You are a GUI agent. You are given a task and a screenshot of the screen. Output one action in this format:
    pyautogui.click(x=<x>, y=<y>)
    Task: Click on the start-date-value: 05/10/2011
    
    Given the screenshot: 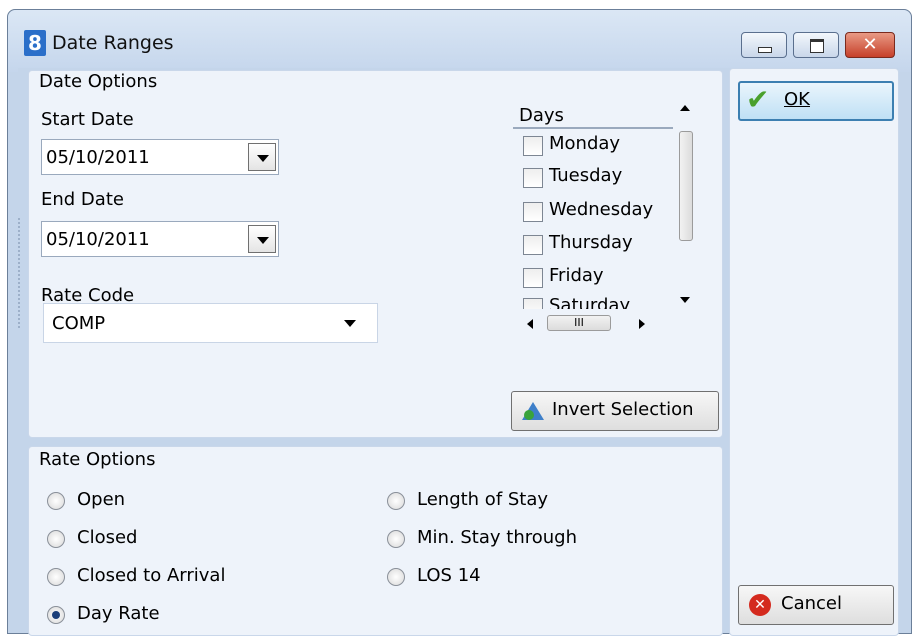 What is the action you would take?
    pyautogui.click(x=98, y=157)
    